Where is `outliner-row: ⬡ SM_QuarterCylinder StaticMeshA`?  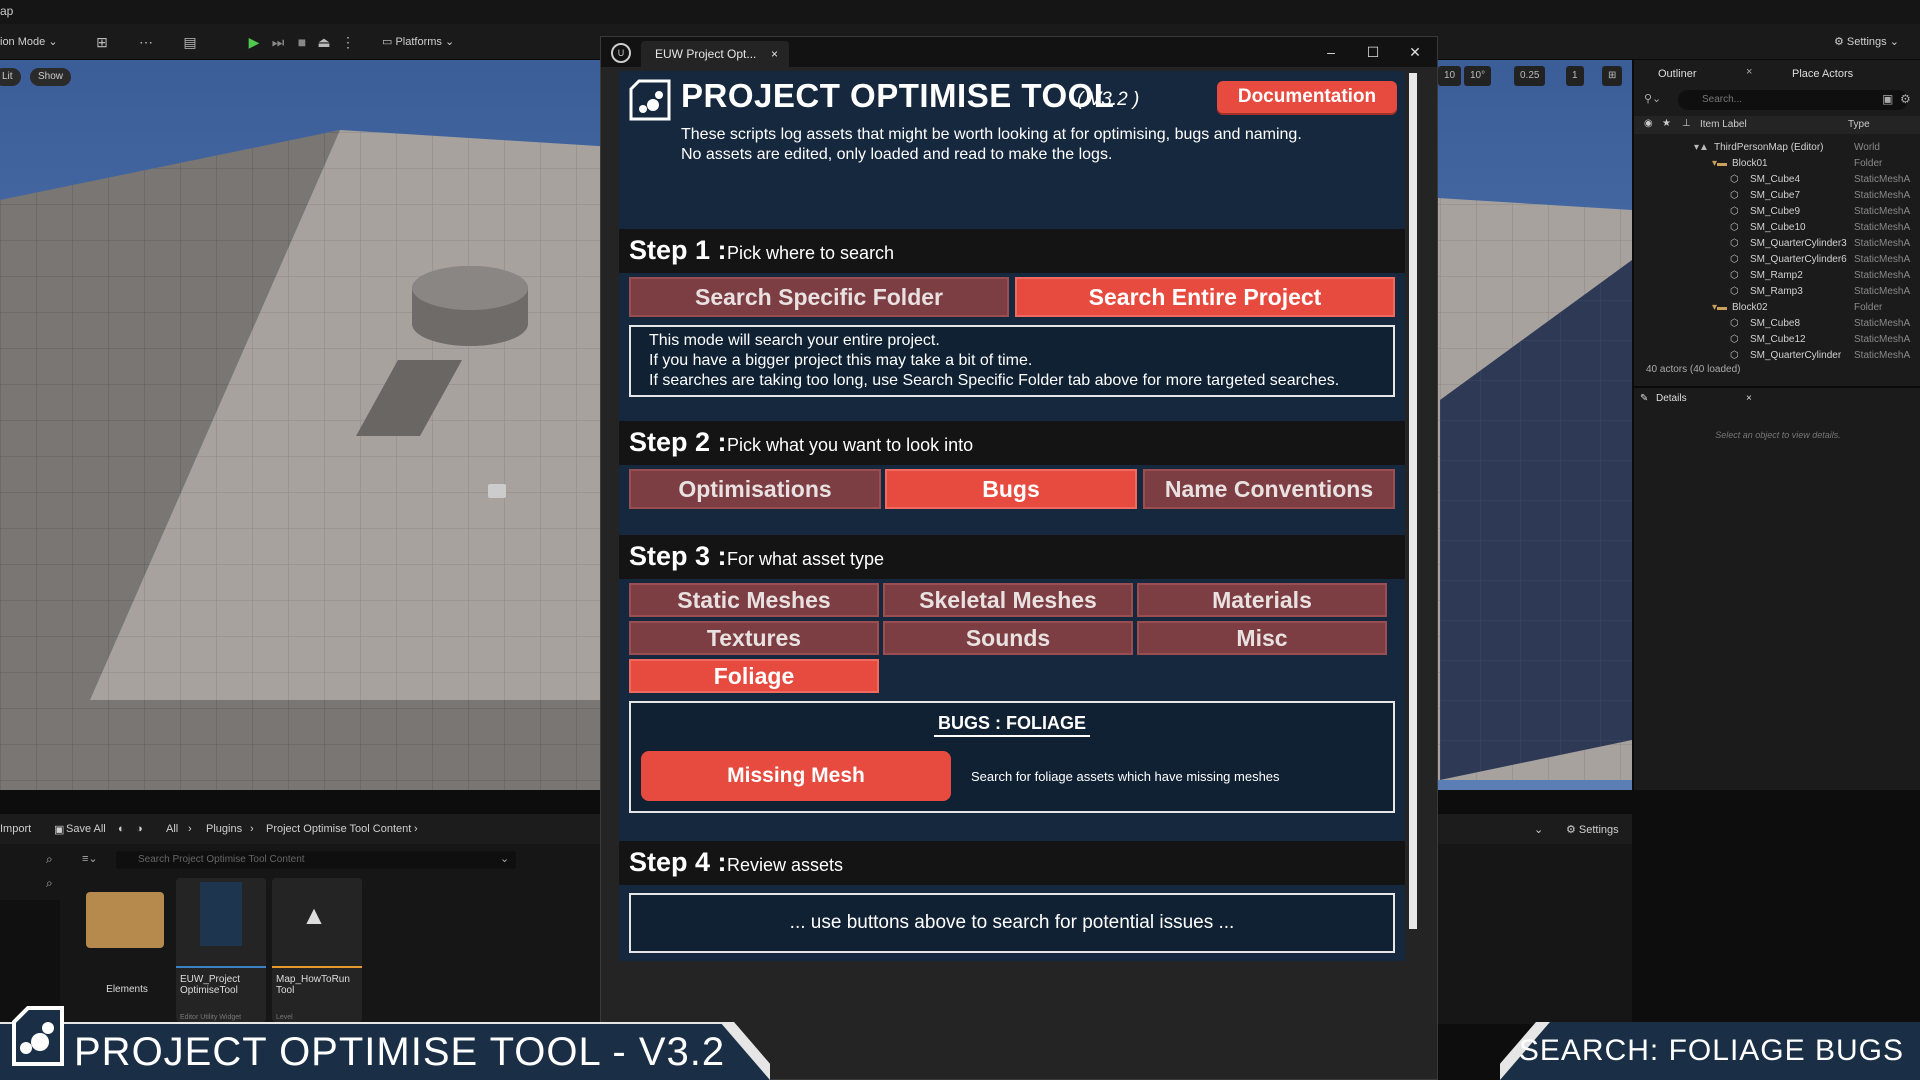
outliner-row: ⬡ SM_QuarterCylinder StaticMeshA is located at coordinates (1777, 356).